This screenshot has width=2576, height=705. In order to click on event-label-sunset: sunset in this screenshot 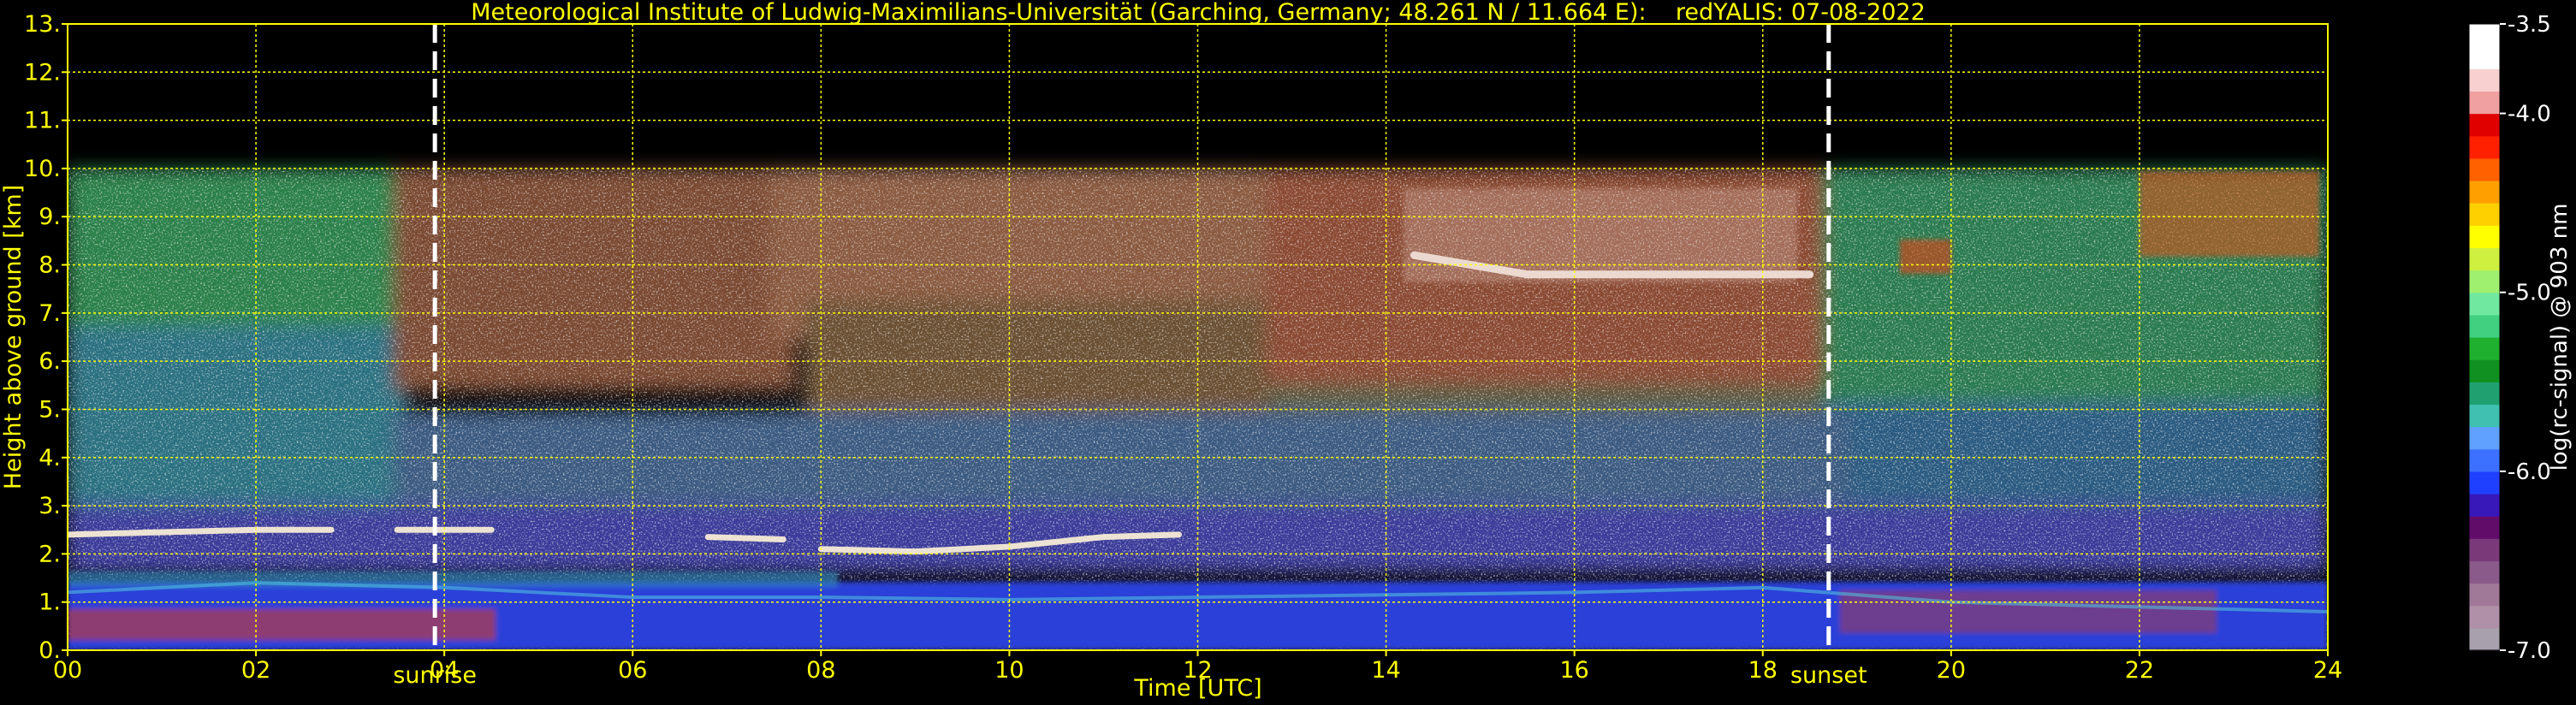, I will do `click(1828, 675)`.